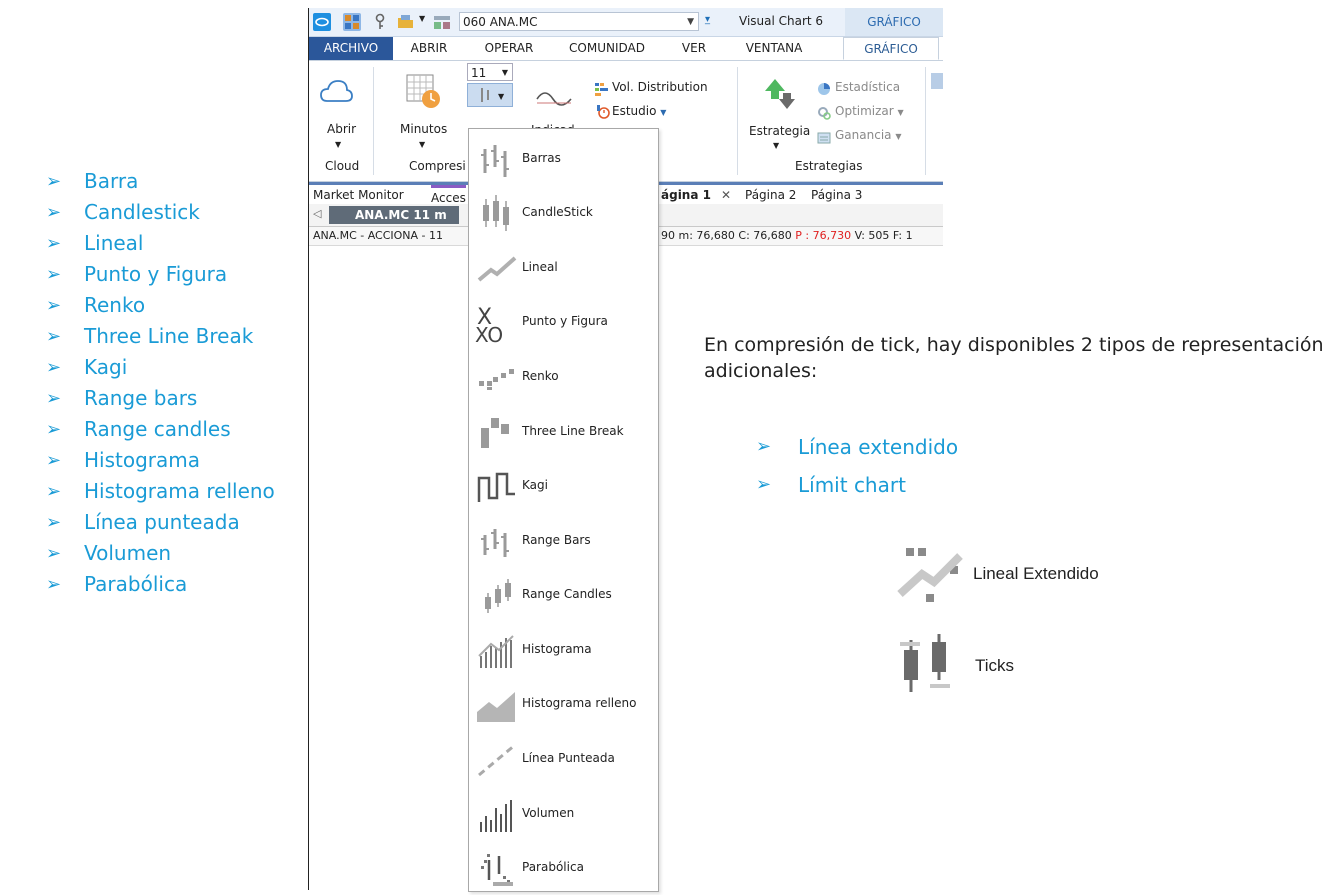  Describe the element at coordinates (824, 136) in the screenshot. I see `profit-icon` at that location.